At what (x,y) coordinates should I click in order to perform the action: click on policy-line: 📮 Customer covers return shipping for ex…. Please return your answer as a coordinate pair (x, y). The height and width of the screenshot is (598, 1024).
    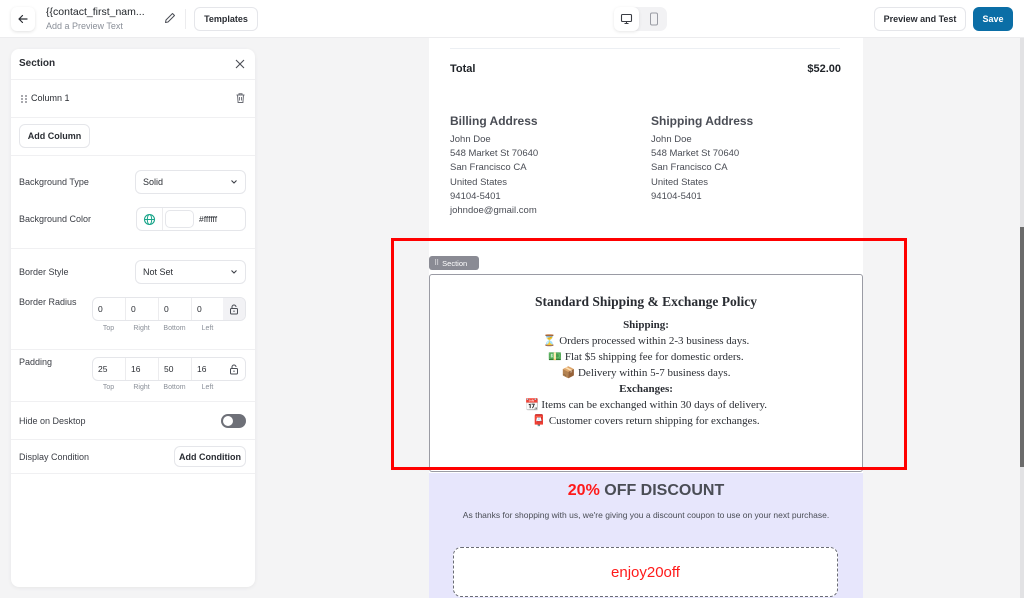
    Looking at the image, I should click on (646, 421).